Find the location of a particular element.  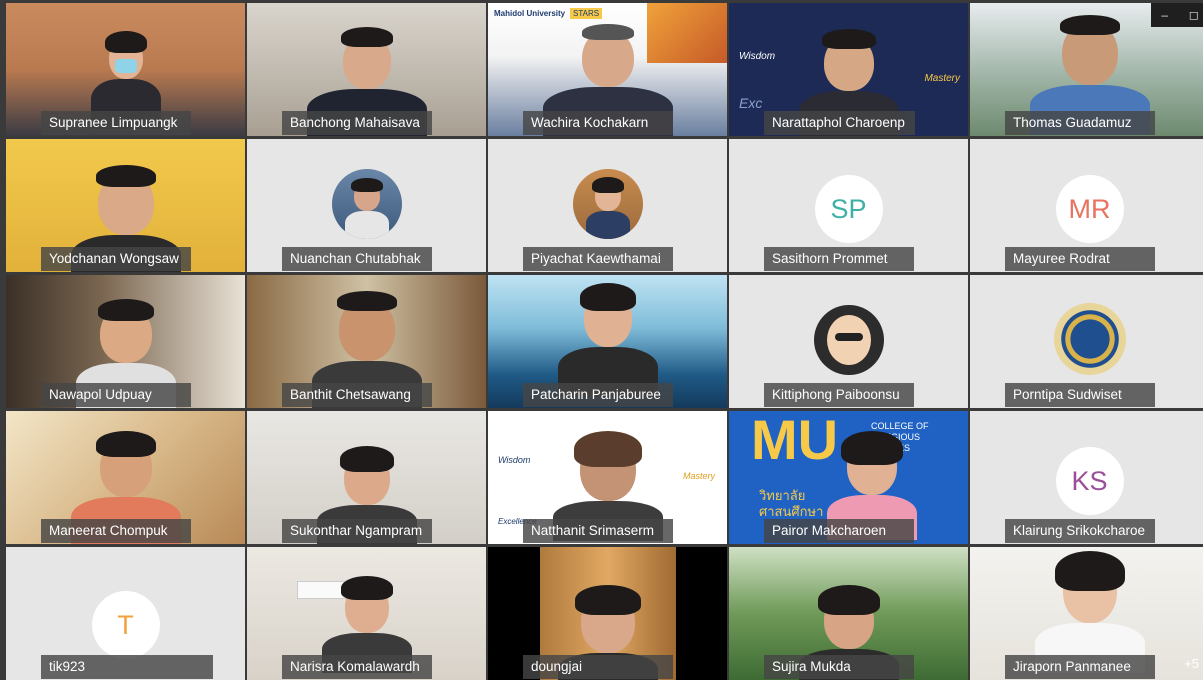

participant-tile: Banchong Mahaisava is located at coordinates (366, 69).